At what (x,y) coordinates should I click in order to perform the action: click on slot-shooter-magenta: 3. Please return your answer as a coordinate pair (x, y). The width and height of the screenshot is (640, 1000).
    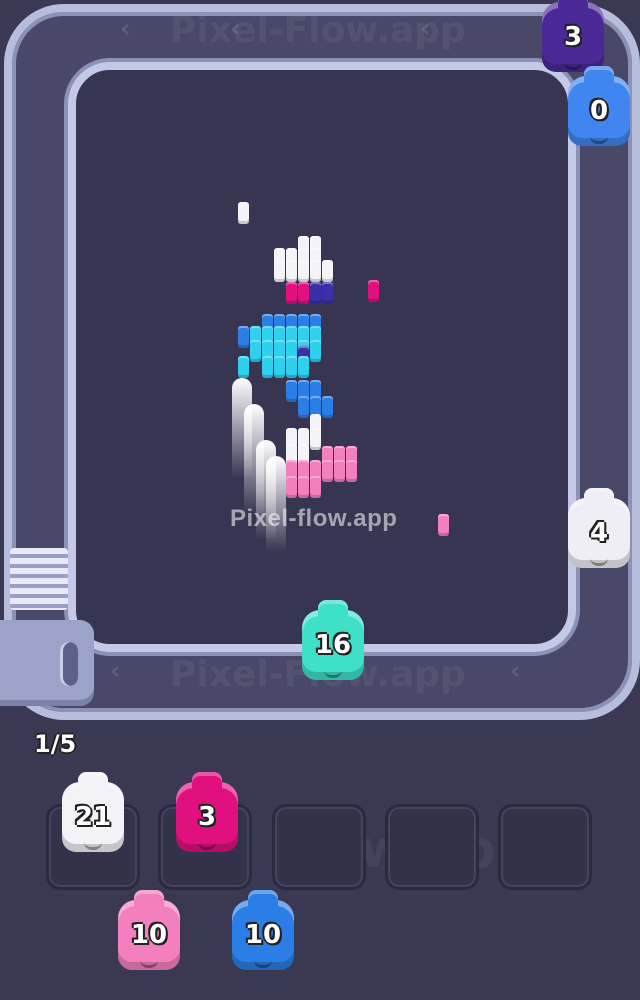
    Looking at the image, I should click on (207, 812).